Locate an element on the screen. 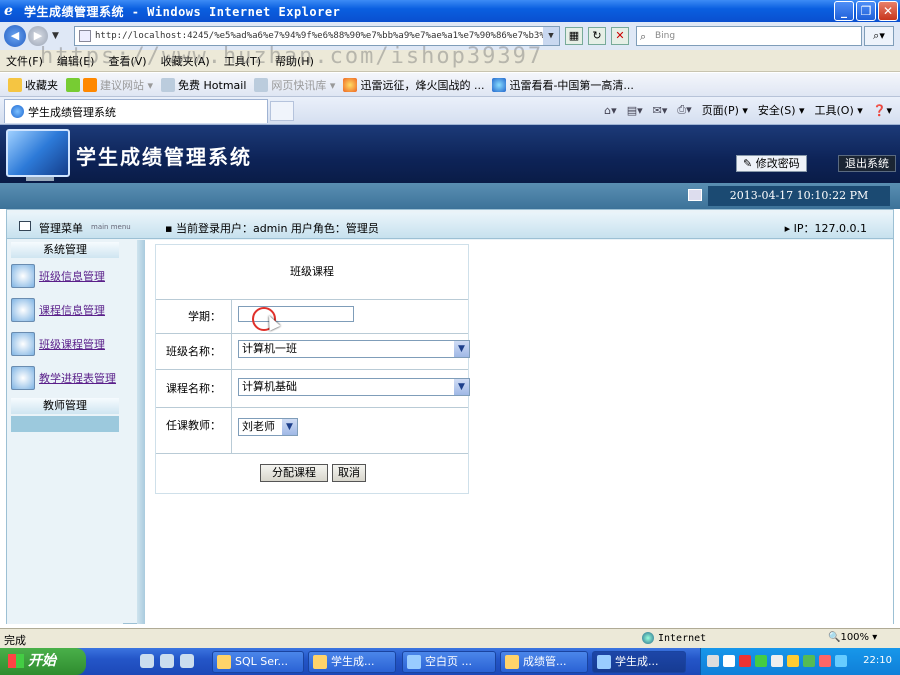 Image resolution: width=900 pixels, height=675 pixels. volume-icon is located at coordinates (841, 661).